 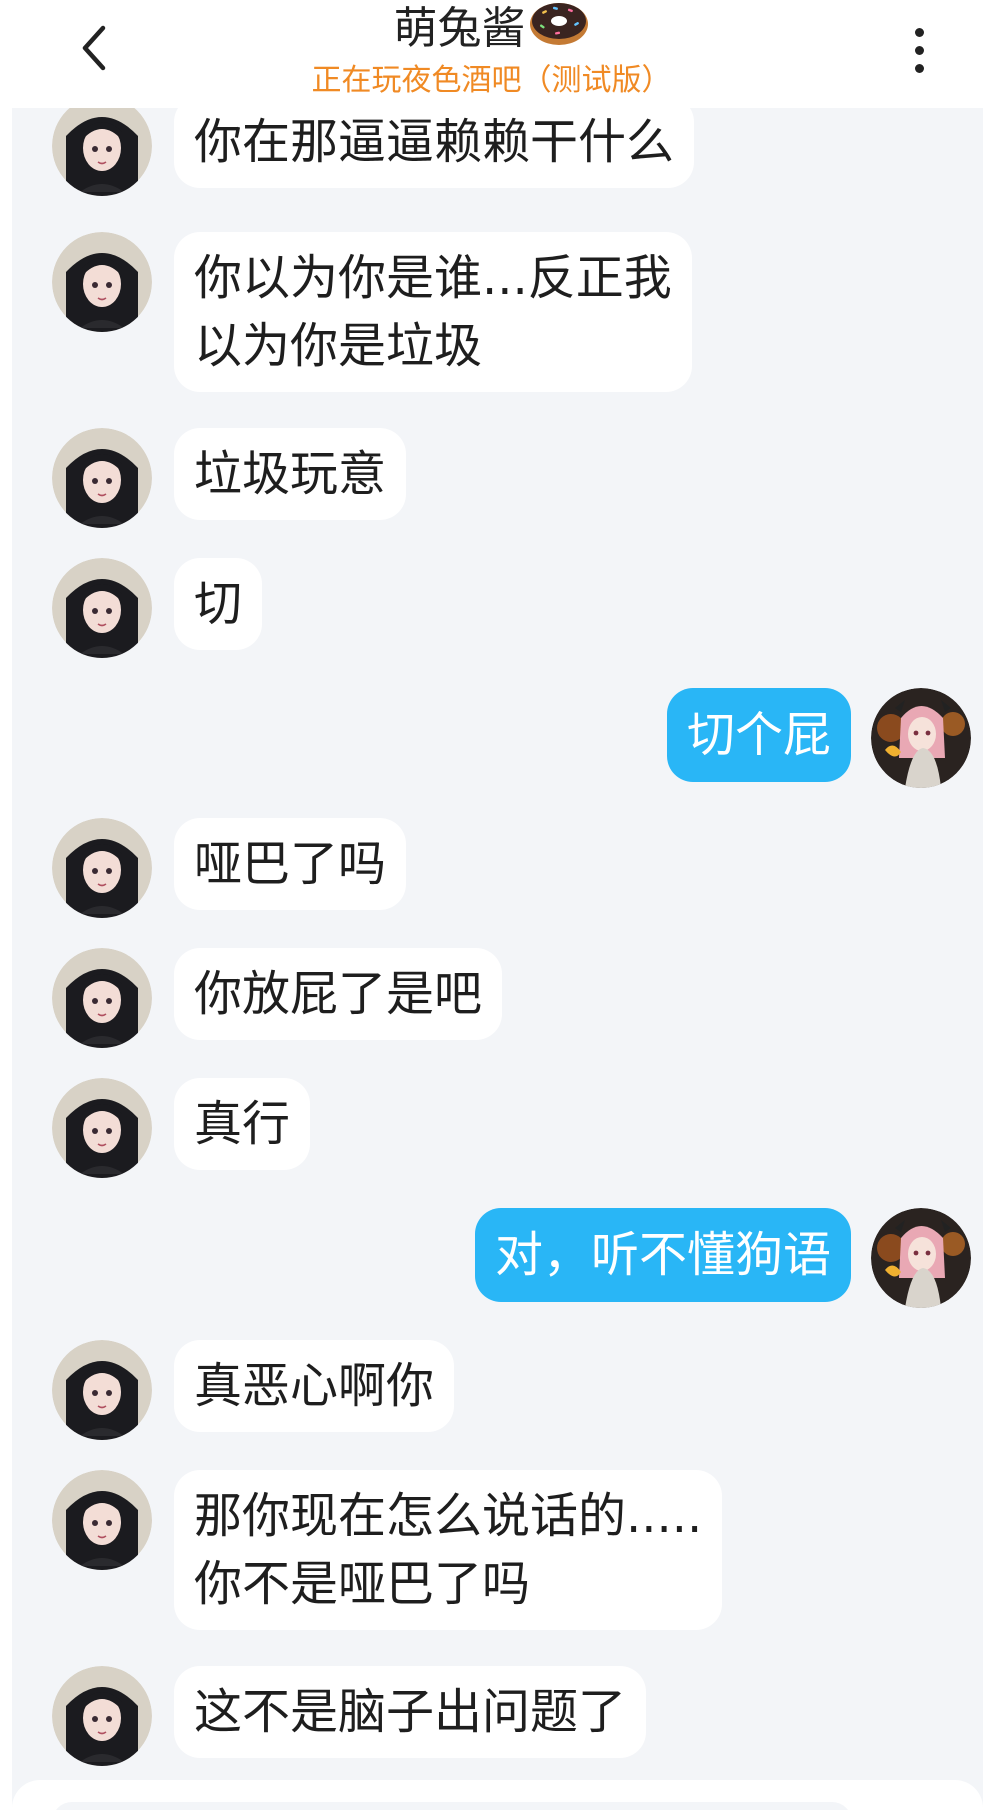 What do you see at coordinates (410, 1712) in the screenshot?
I see `message-bubble: 这不是脑子出问题了` at bounding box center [410, 1712].